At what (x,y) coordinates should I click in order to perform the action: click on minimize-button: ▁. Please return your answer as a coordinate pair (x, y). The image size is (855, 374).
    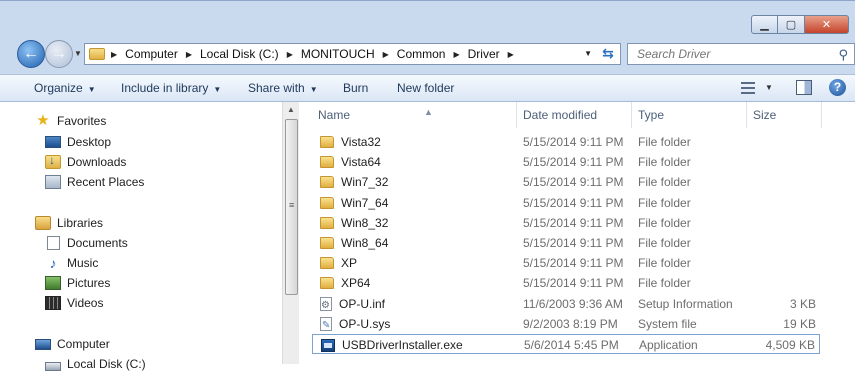
    Looking at the image, I should click on (764, 24).